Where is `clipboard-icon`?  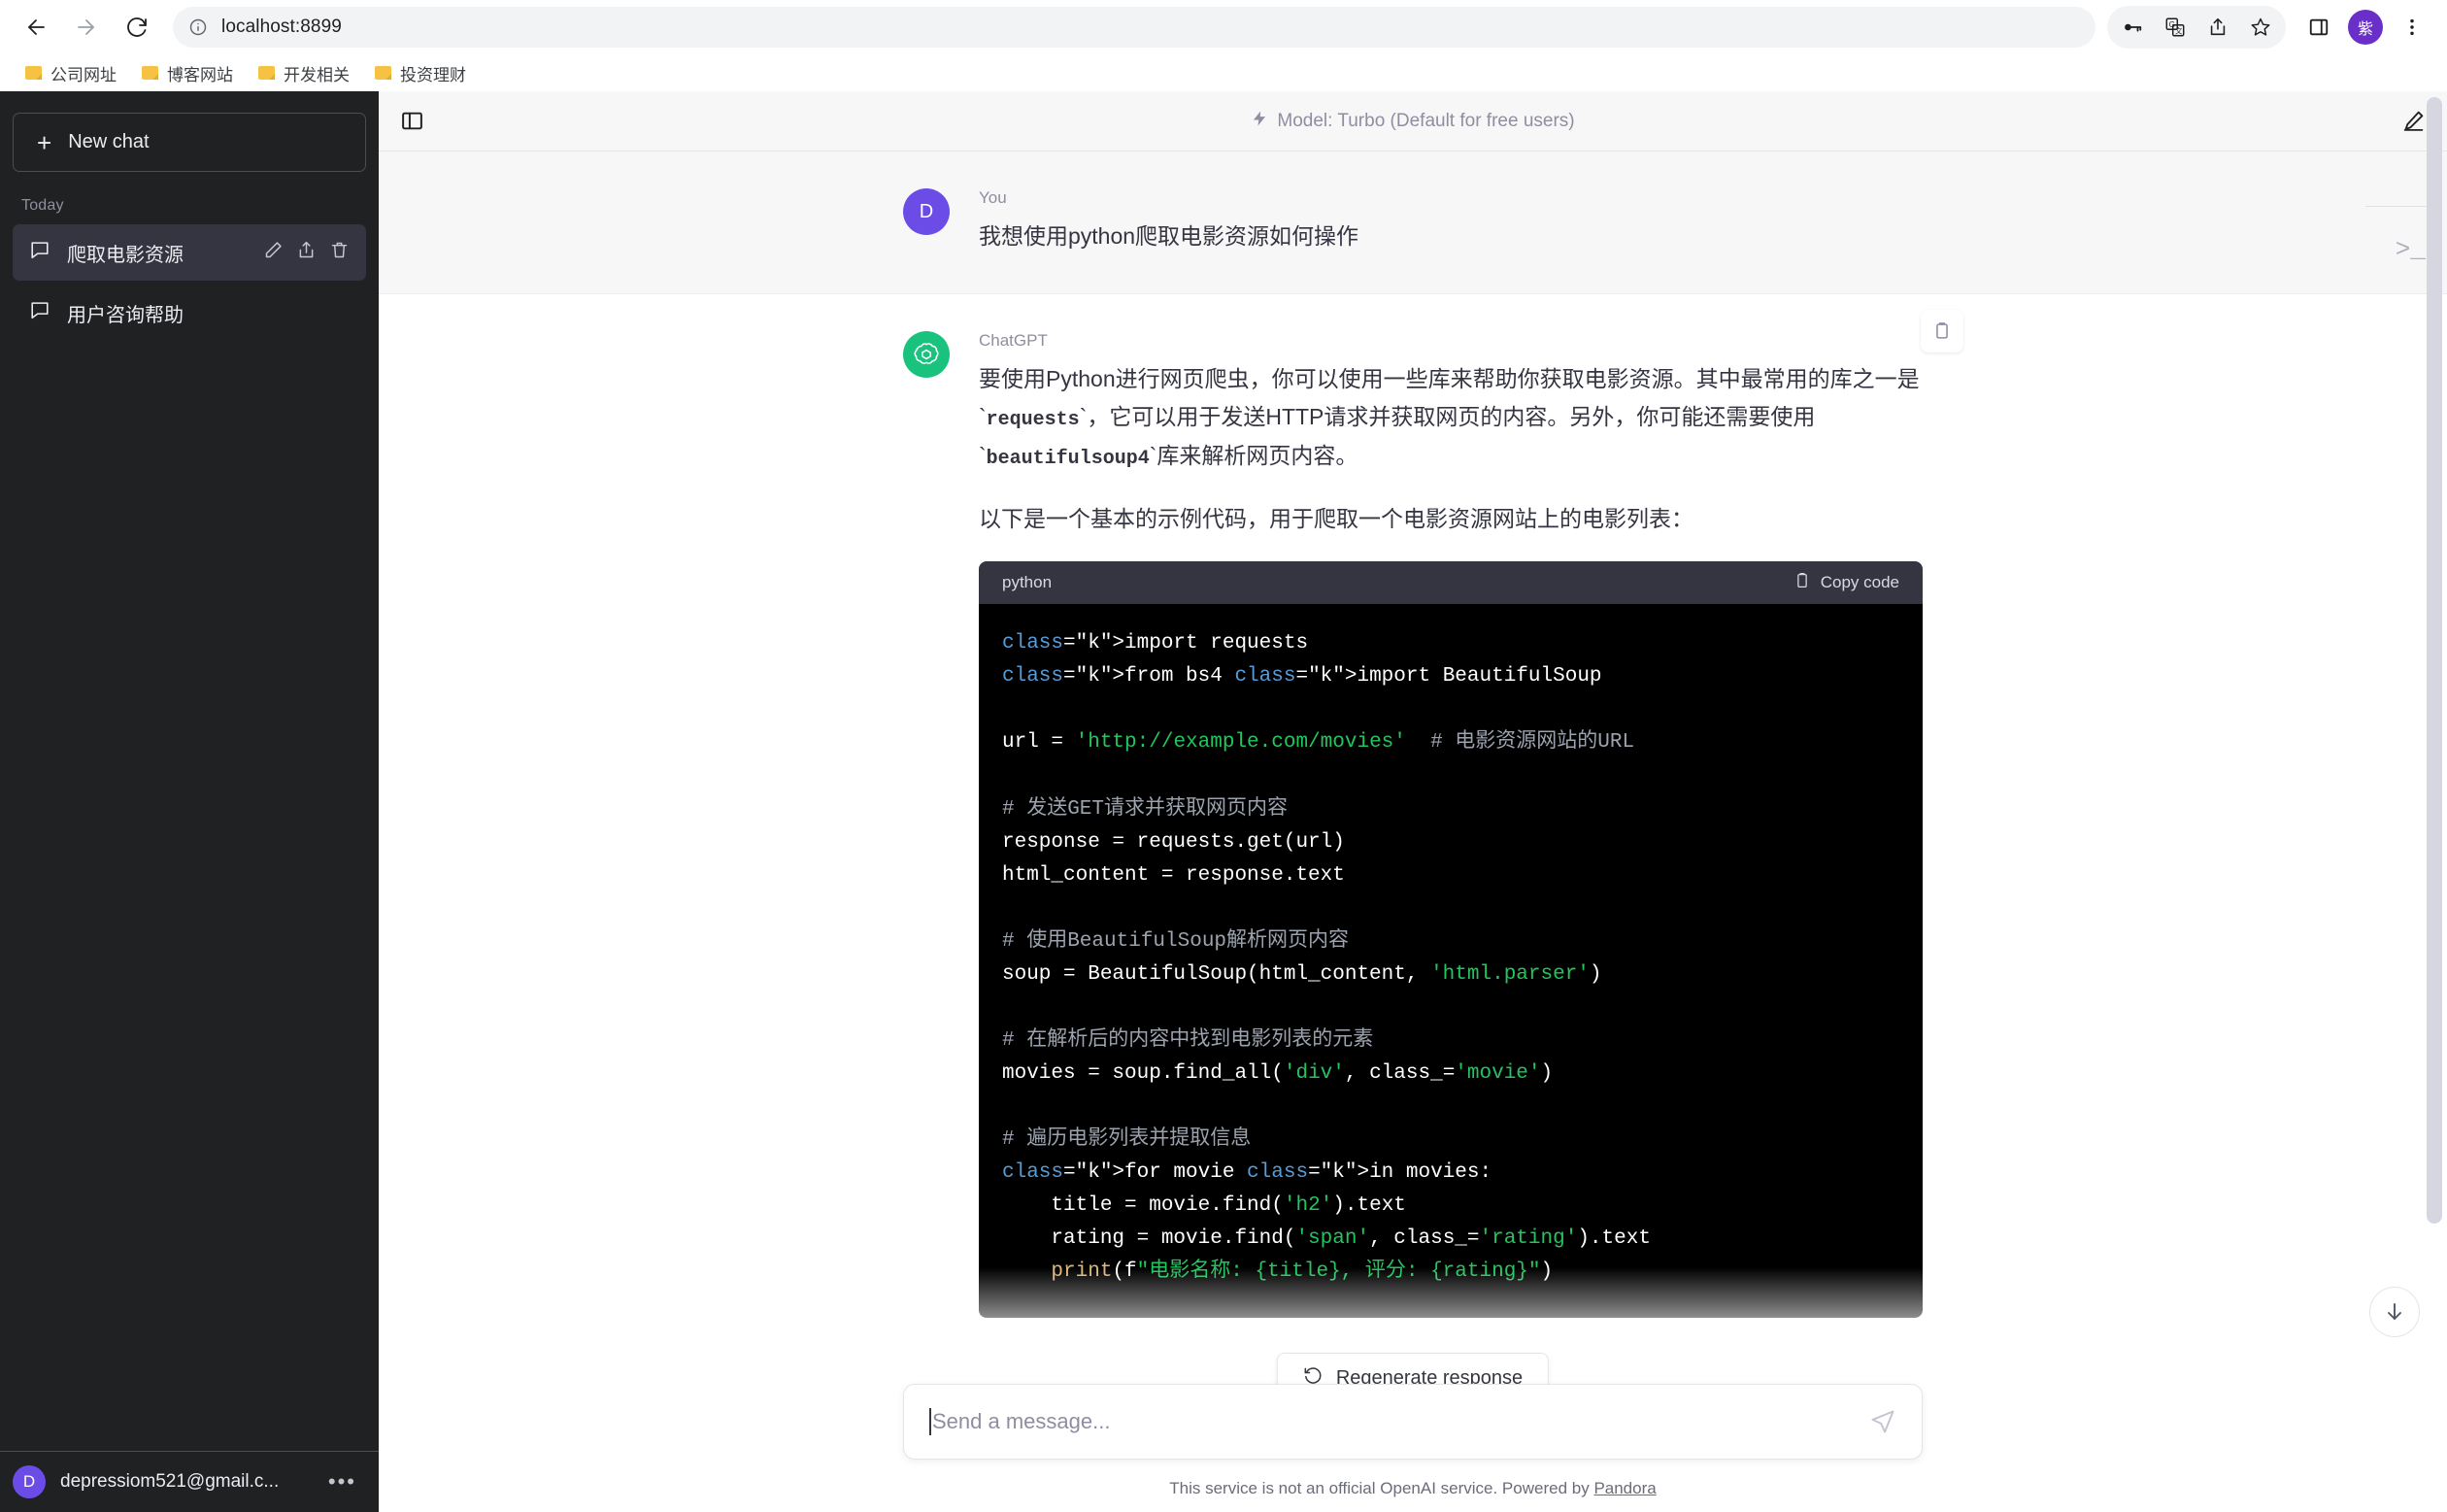 clipboard-icon is located at coordinates (1802, 583).